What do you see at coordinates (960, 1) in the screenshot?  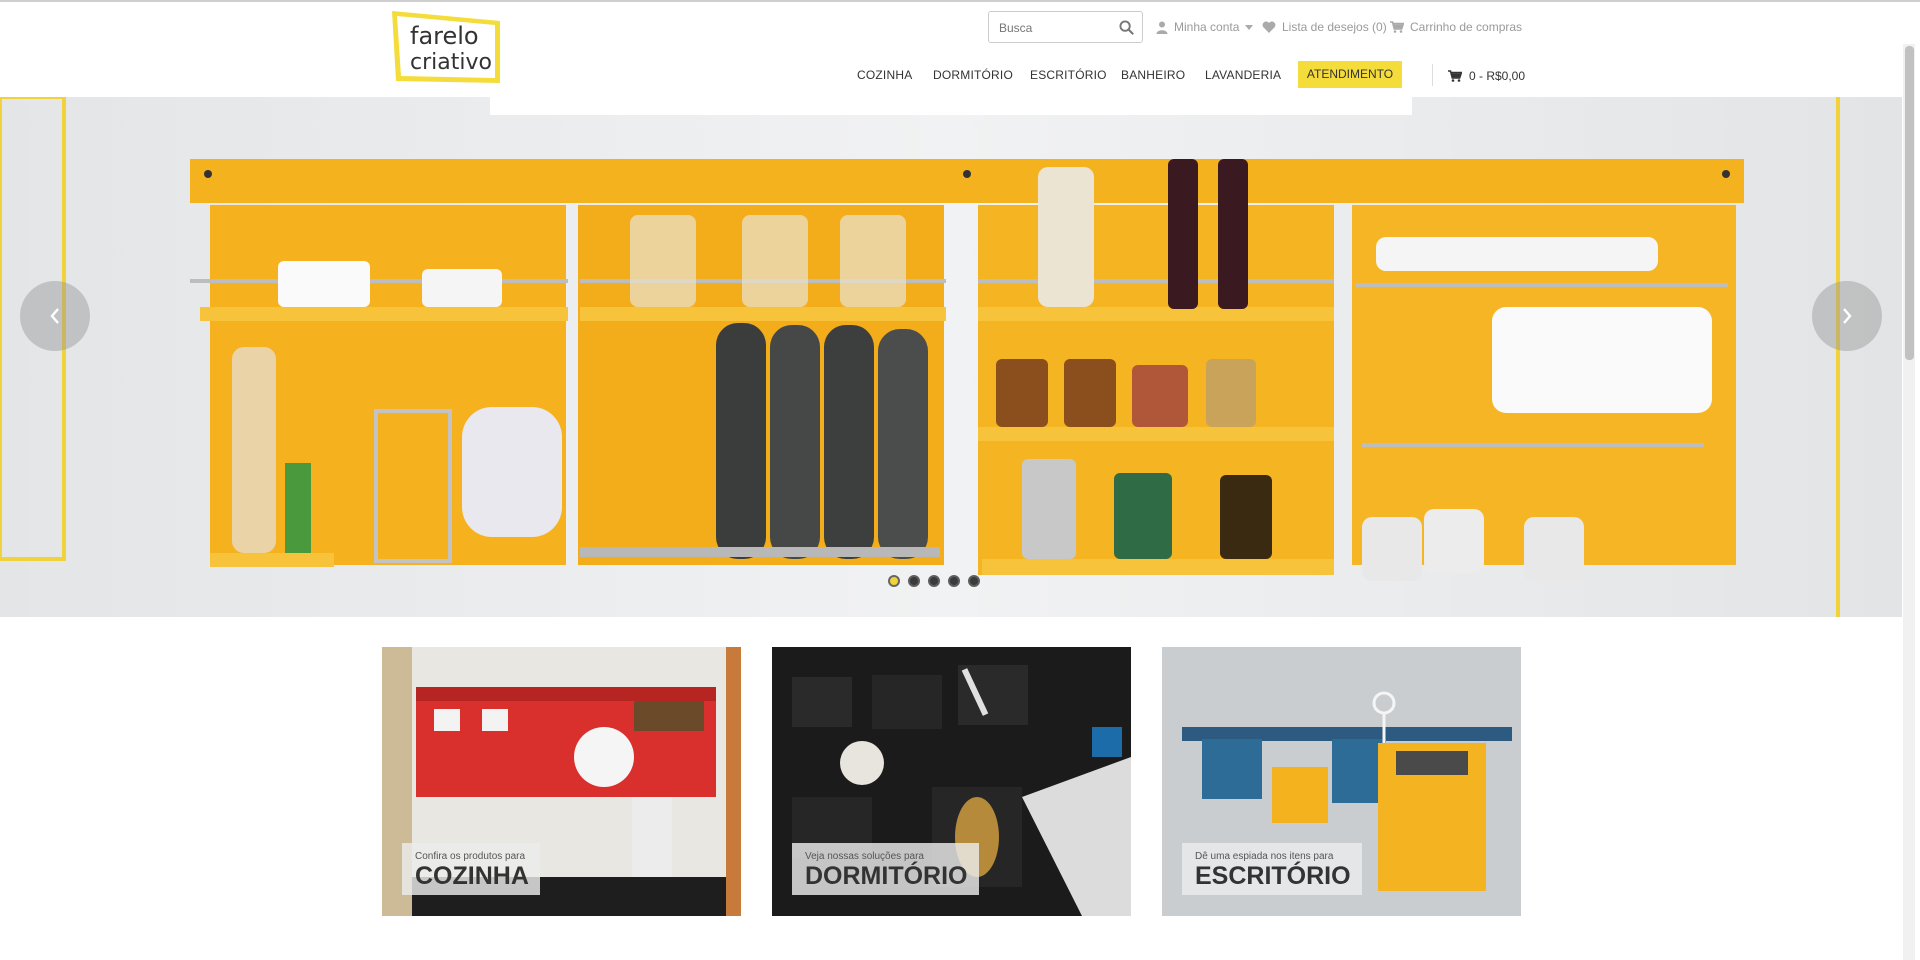 I see `browser-top-border` at bounding box center [960, 1].